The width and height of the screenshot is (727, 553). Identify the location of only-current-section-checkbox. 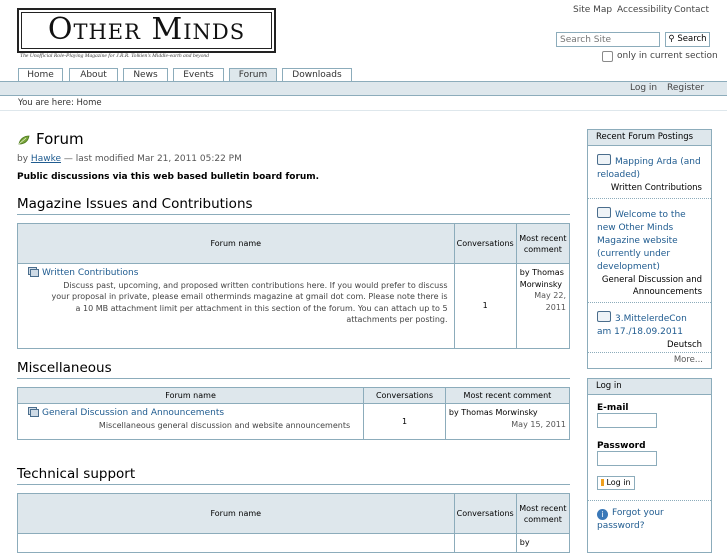
(607, 56).